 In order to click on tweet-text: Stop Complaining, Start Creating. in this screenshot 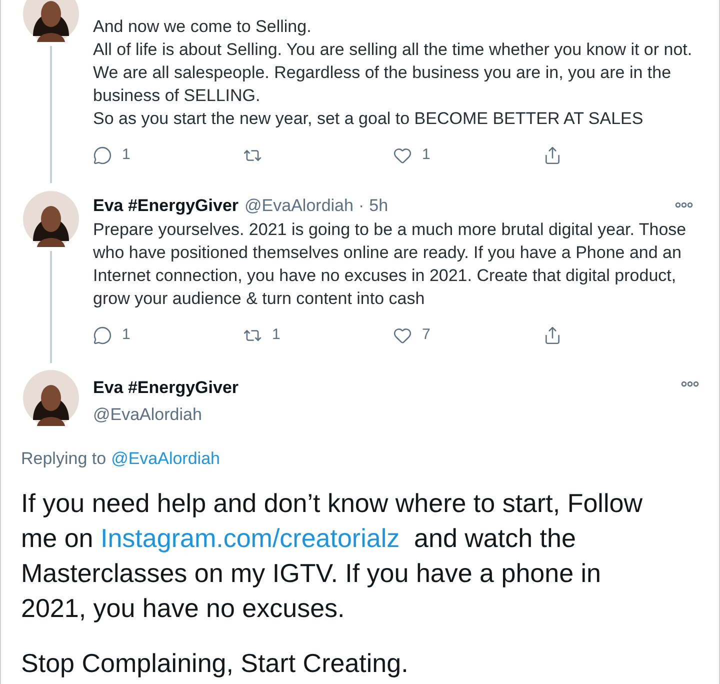, I will do `click(215, 663)`.